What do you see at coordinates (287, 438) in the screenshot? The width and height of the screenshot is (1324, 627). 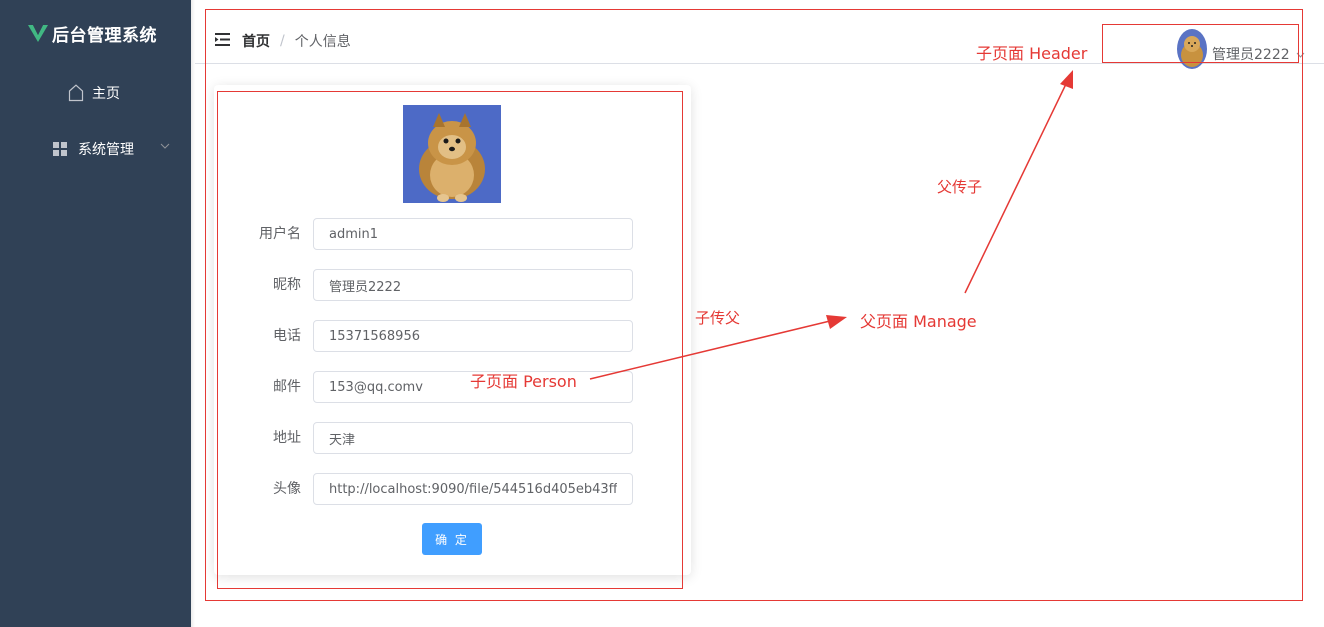 I see `address-label: 地址` at bounding box center [287, 438].